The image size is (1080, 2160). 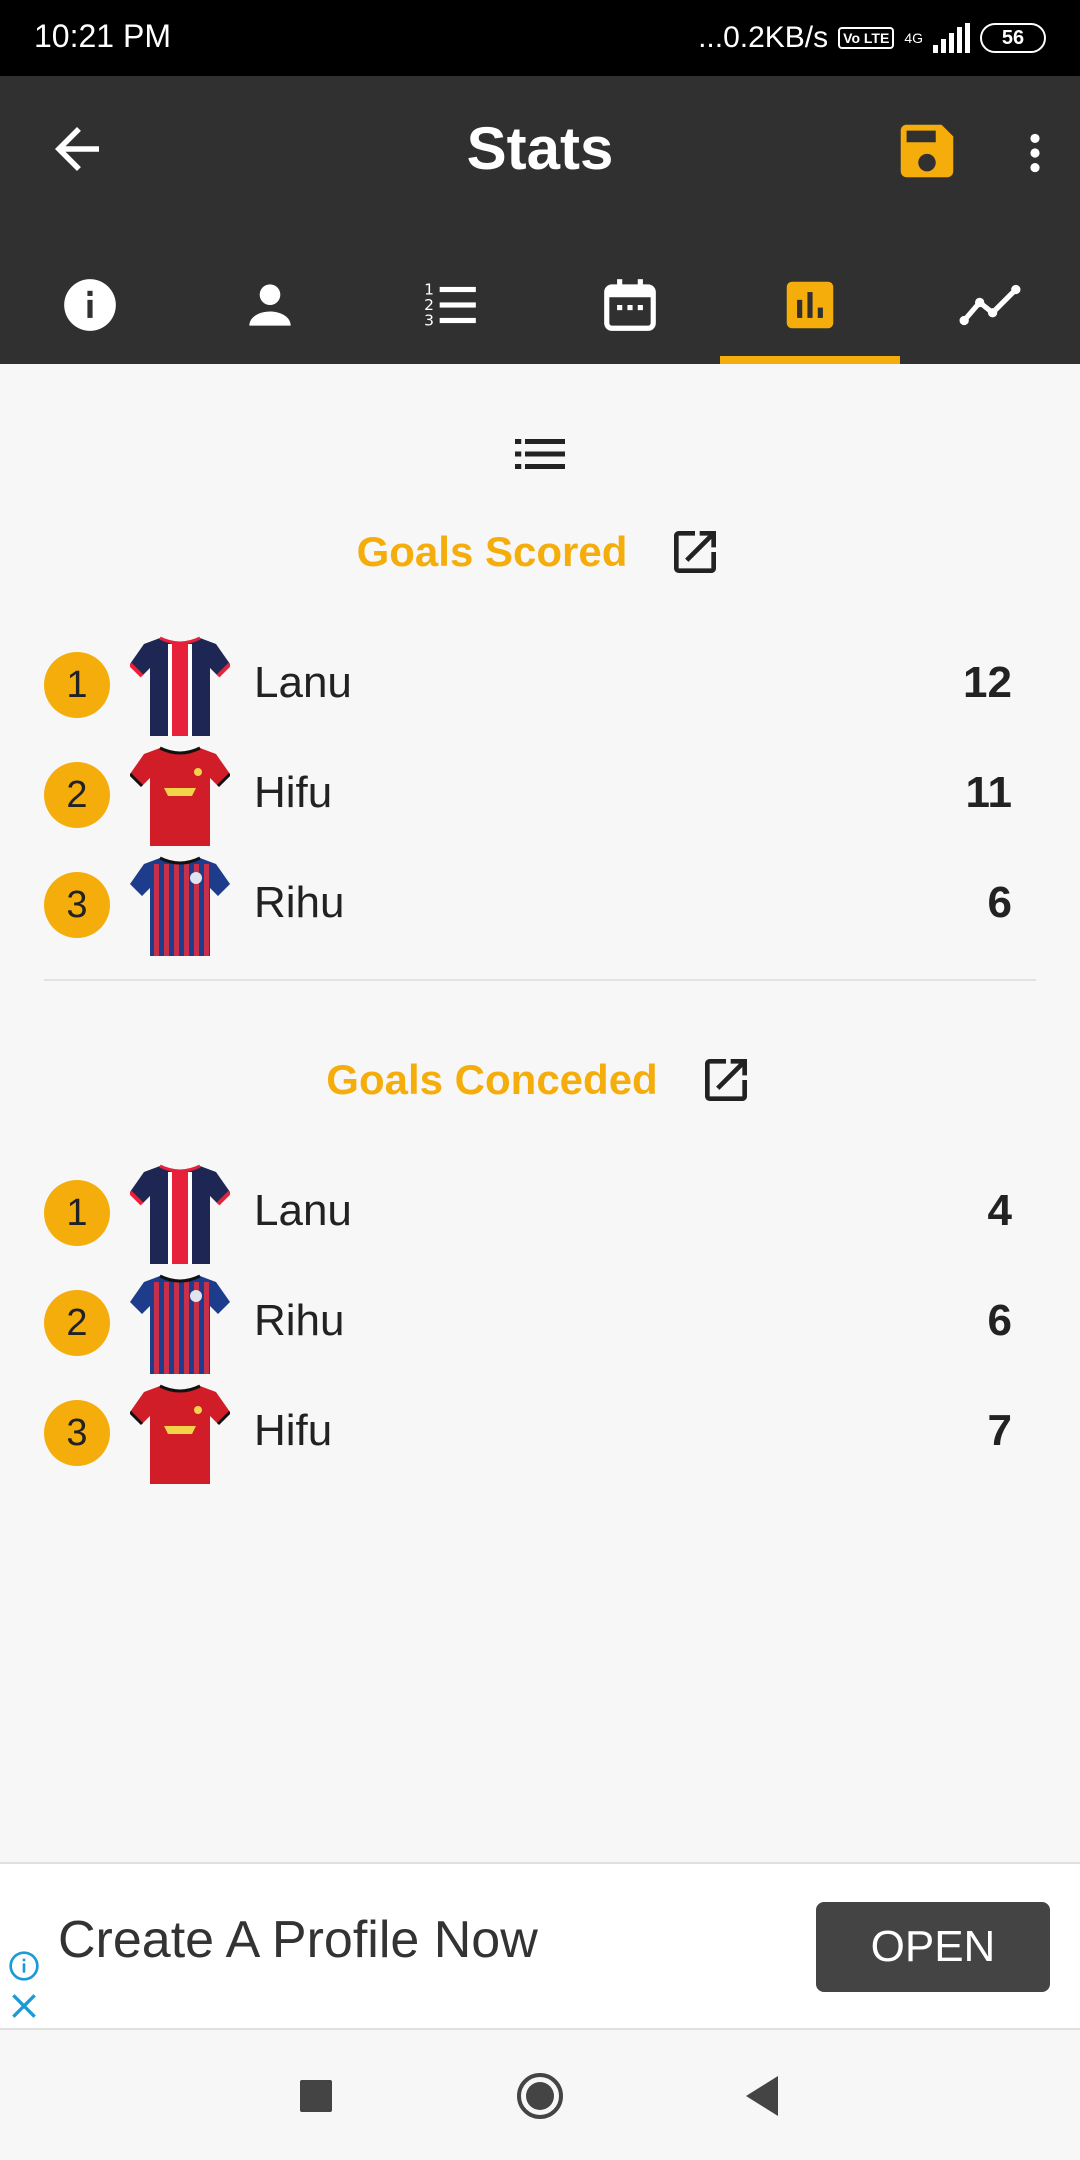 I want to click on tab-calendar, so click(x=630, y=305).